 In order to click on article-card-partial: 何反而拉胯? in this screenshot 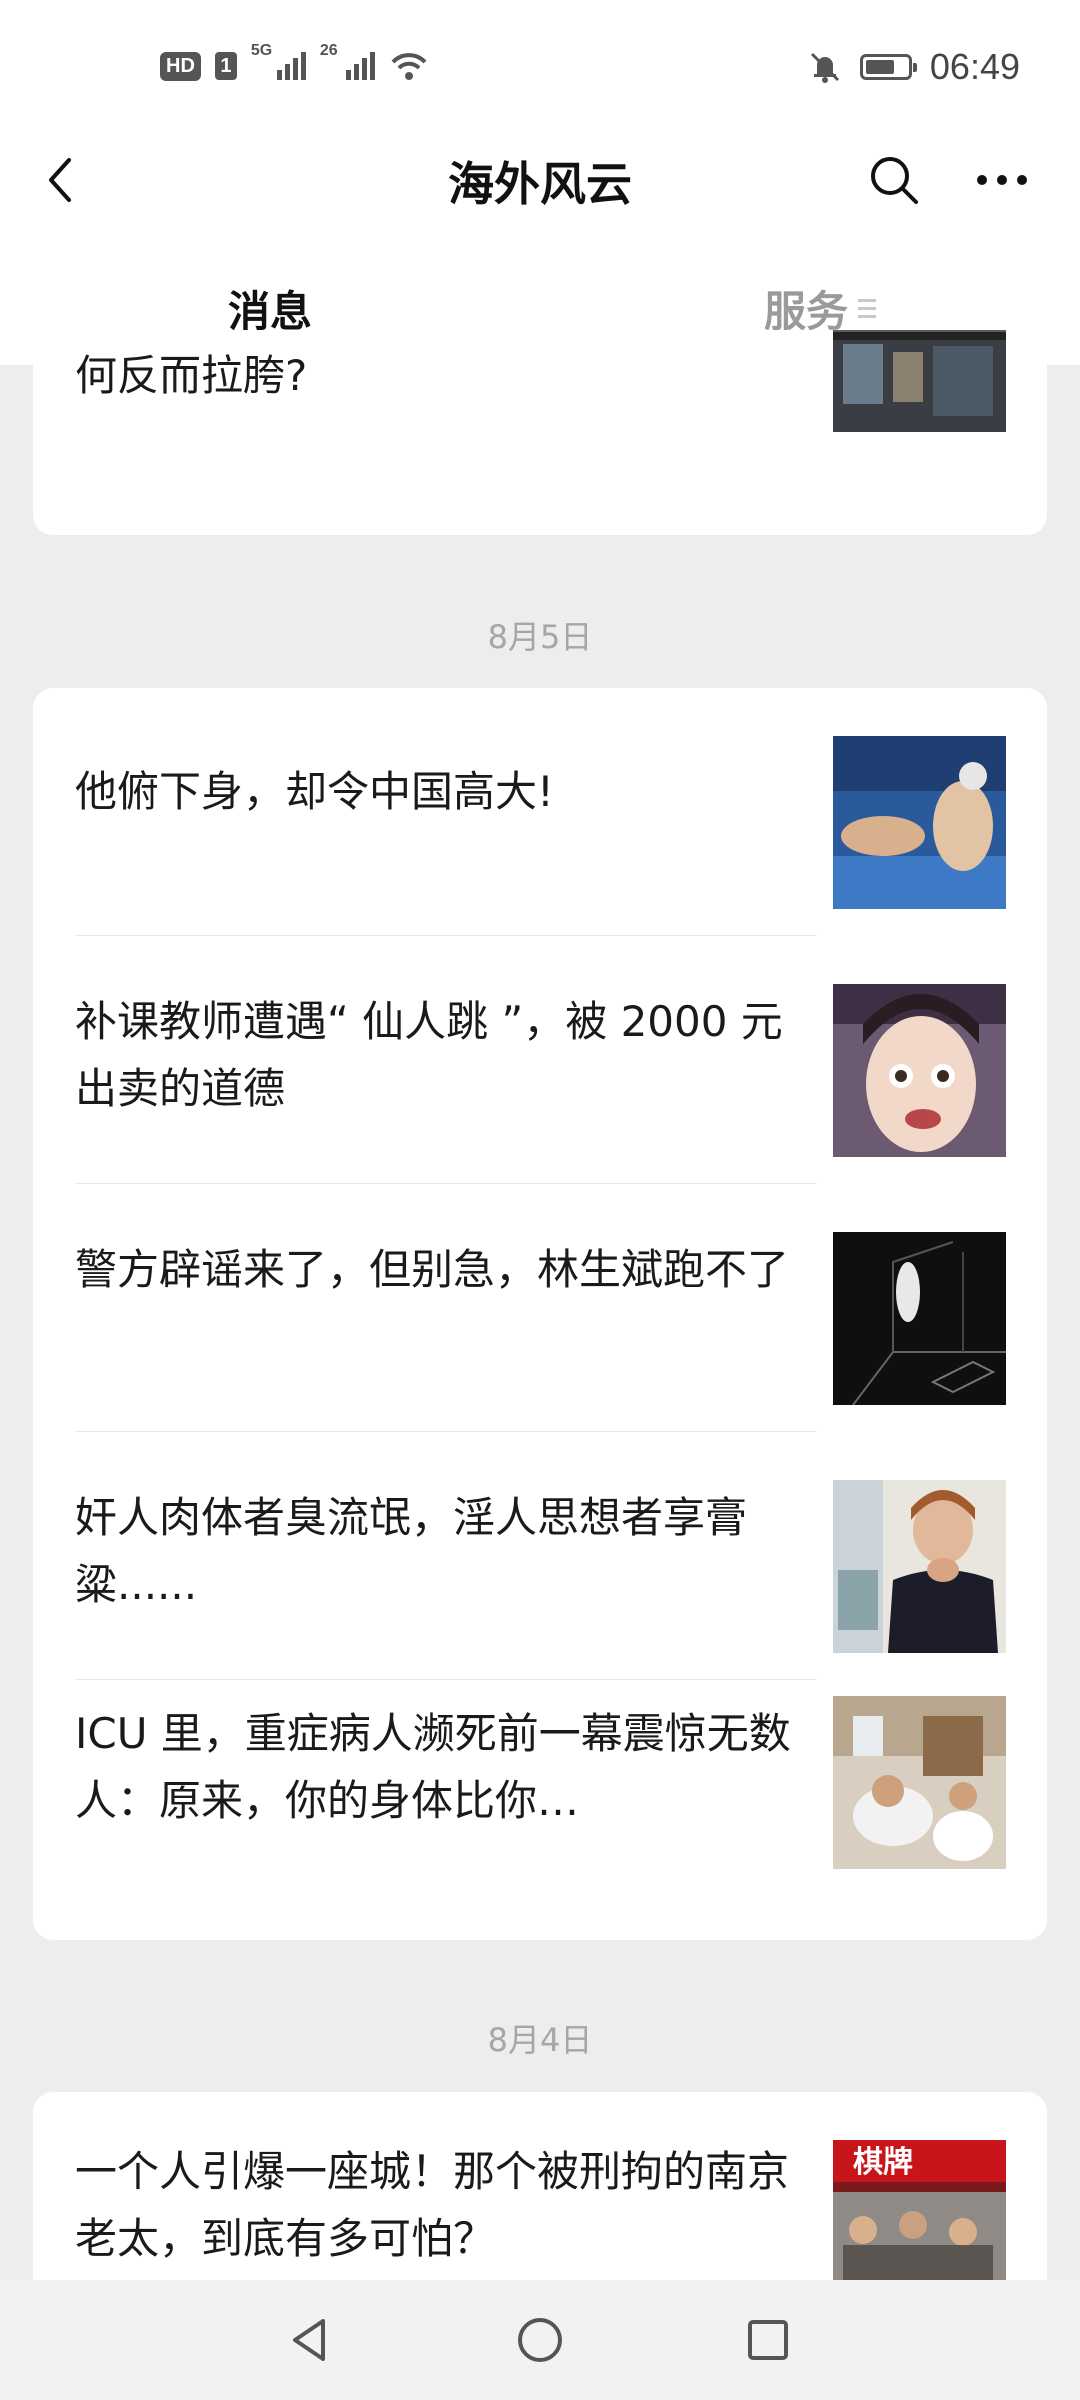, I will do `click(540, 432)`.